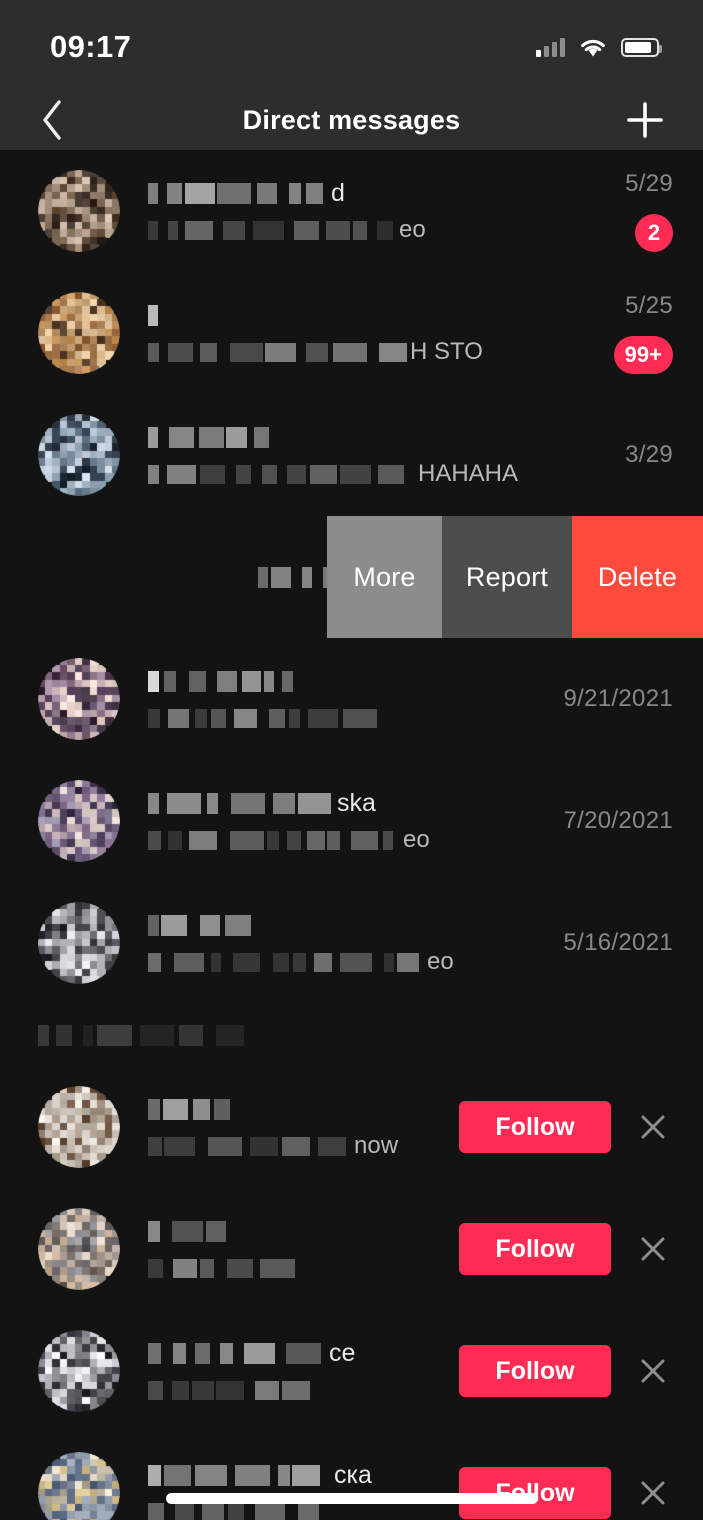  What do you see at coordinates (91, 46) in the screenshot?
I see `status-bar-clock: 09:17` at bounding box center [91, 46].